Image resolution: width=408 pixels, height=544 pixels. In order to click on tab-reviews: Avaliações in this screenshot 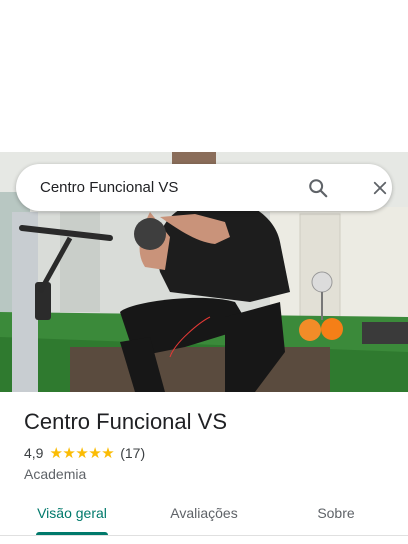, I will do `click(204, 516)`.